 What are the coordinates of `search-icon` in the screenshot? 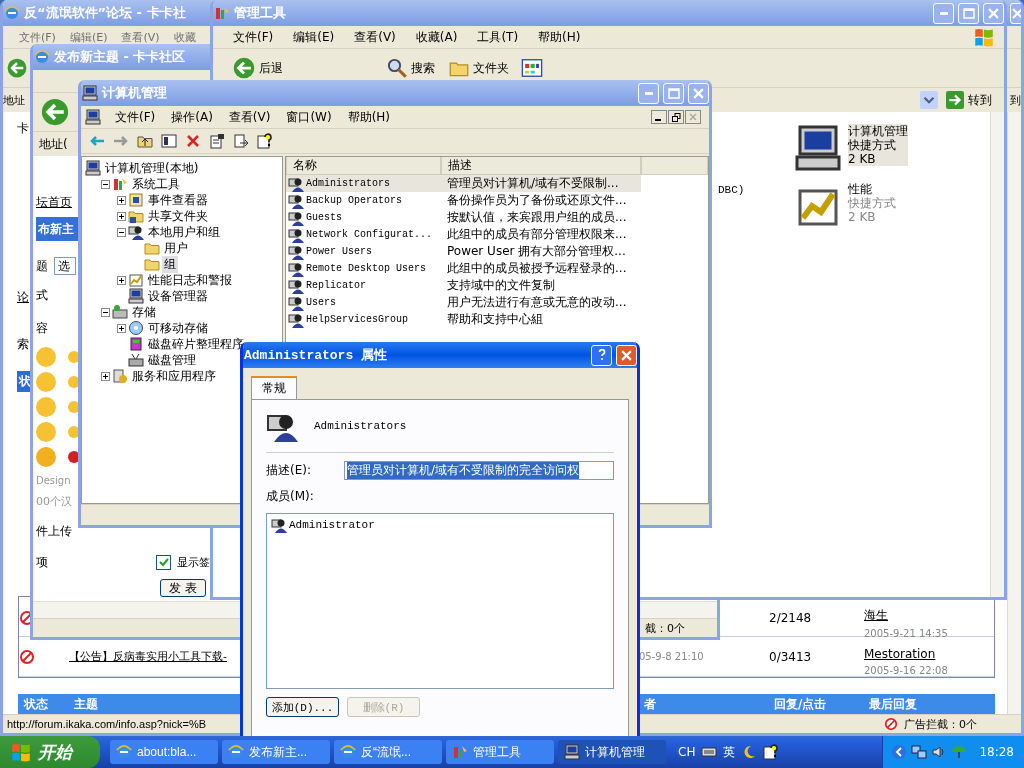 It's located at (397, 68).